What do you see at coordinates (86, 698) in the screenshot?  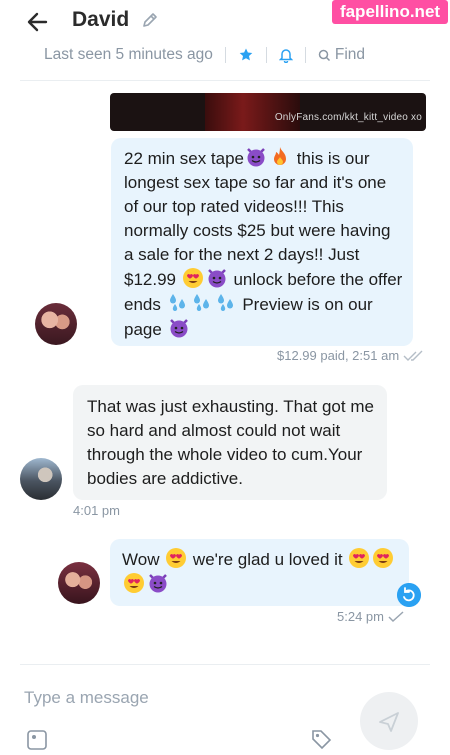 I see `message-input: Type a message` at bounding box center [86, 698].